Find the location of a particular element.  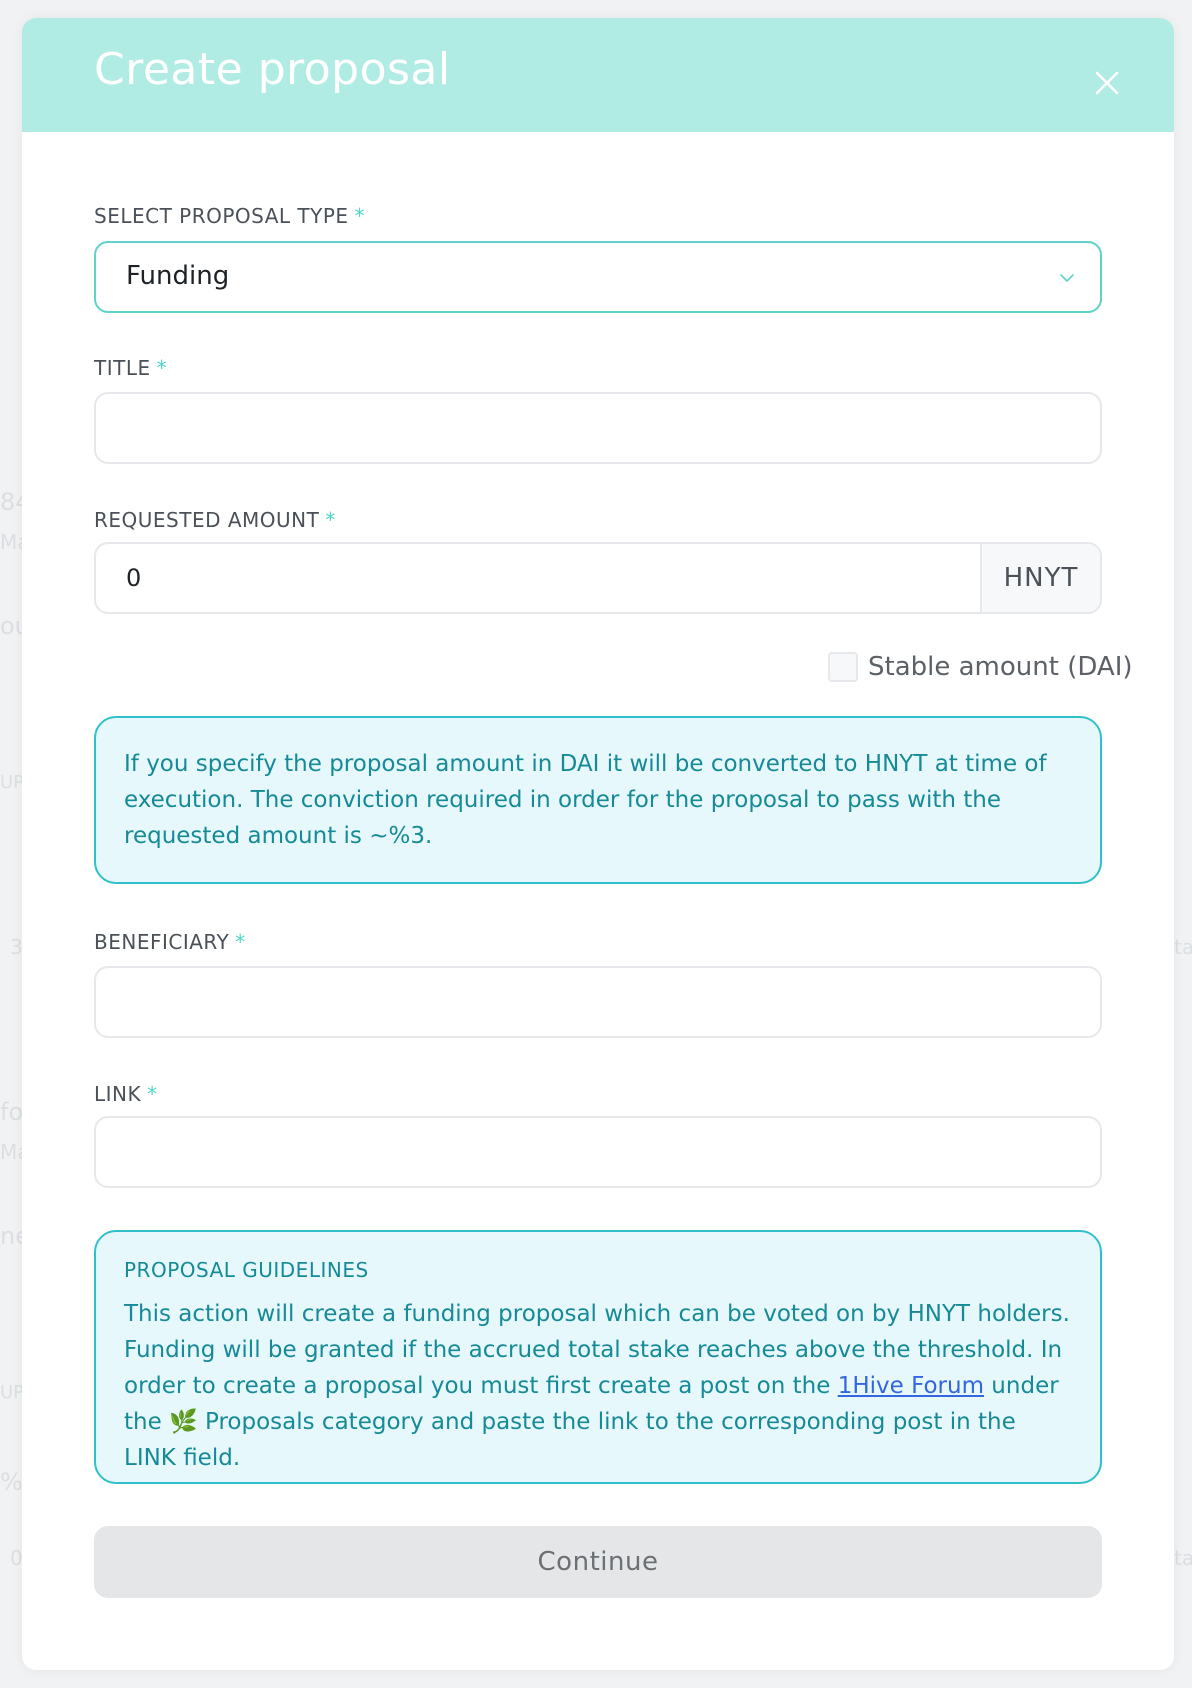

stable-amount-checkbox is located at coordinates (843, 667).